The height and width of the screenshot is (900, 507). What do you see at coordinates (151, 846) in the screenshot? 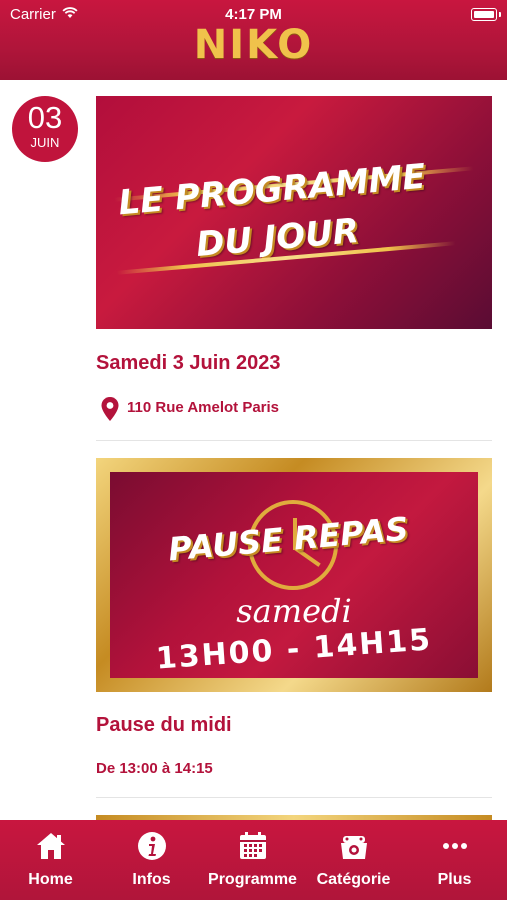
I see `info-icon` at bounding box center [151, 846].